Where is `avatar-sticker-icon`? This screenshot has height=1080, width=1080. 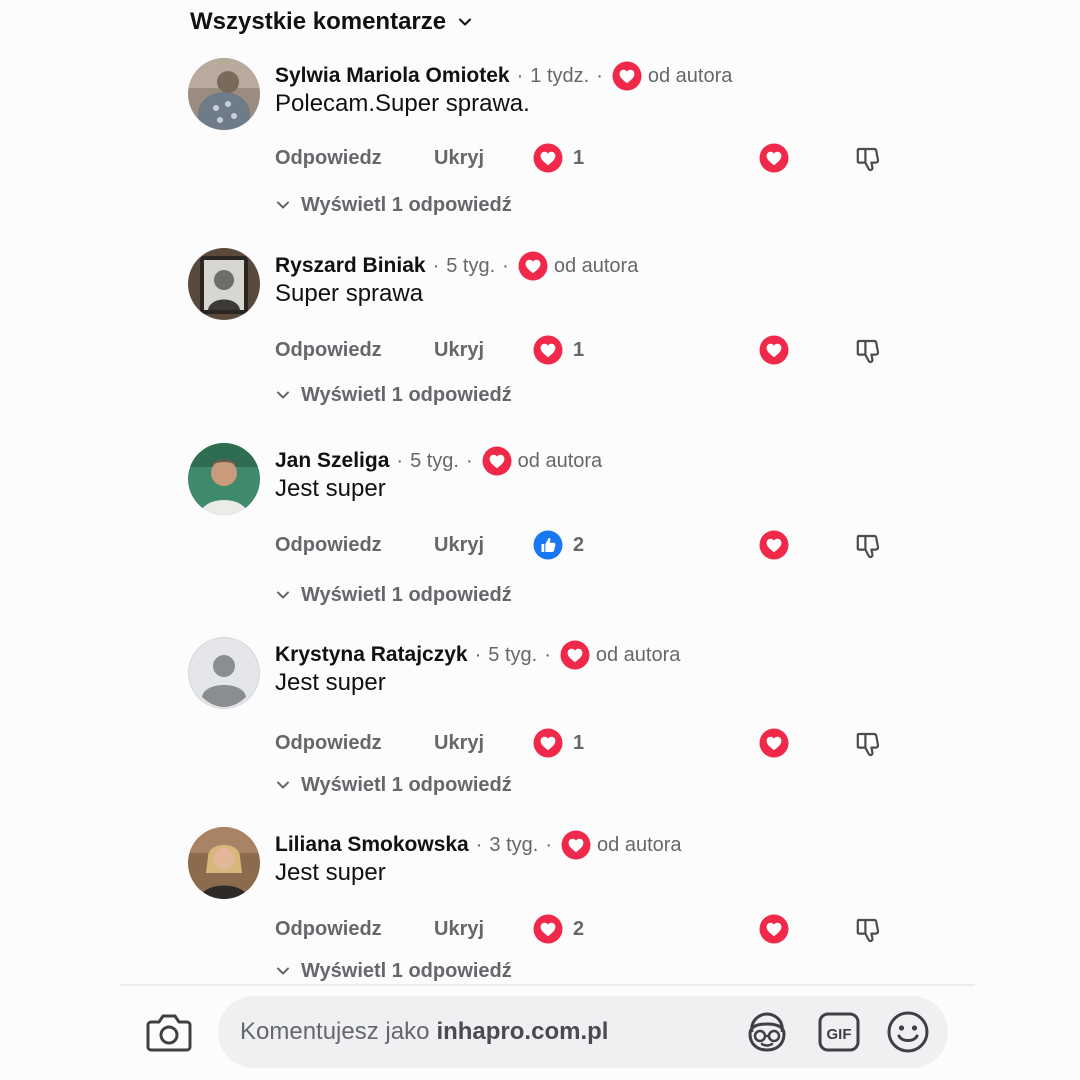 avatar-sticker-icon is located at coordinates (767, 1032).